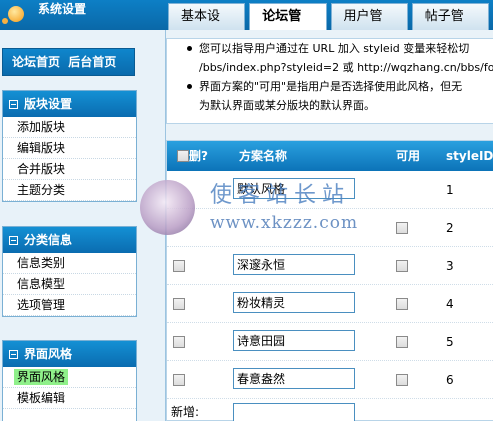 The image size is (493, 421). I want to click on tip-line: 为默认界面或某分版块的默认界面。, so click(330, 105).